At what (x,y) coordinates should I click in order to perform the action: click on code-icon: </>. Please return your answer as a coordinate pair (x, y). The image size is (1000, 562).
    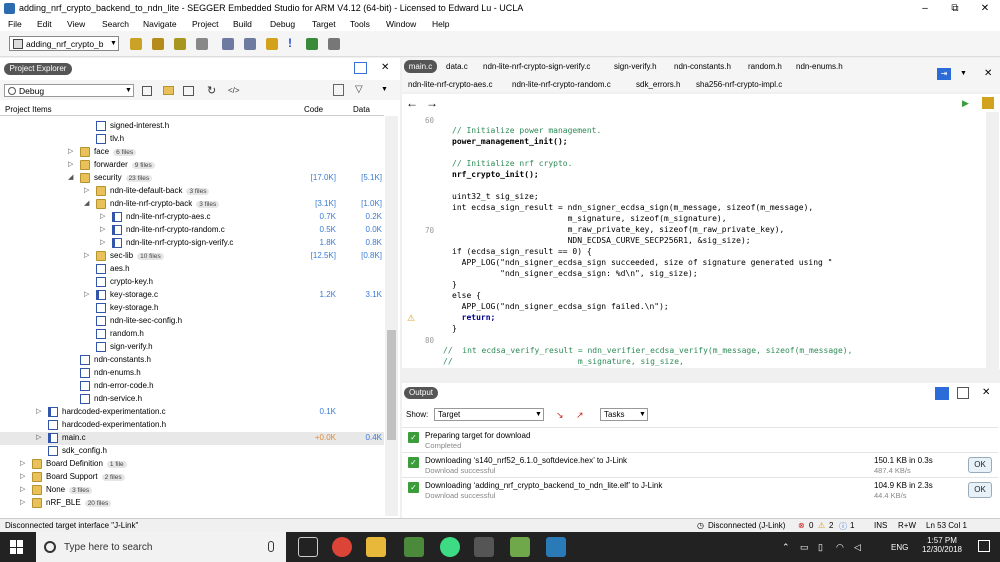
    Looking at the image, I should click on (234, 90).